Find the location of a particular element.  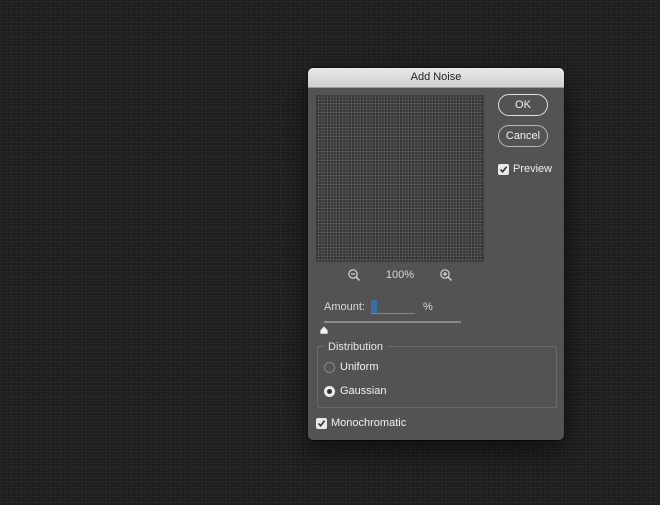

distribution-group is located at coordinates (437, 377).